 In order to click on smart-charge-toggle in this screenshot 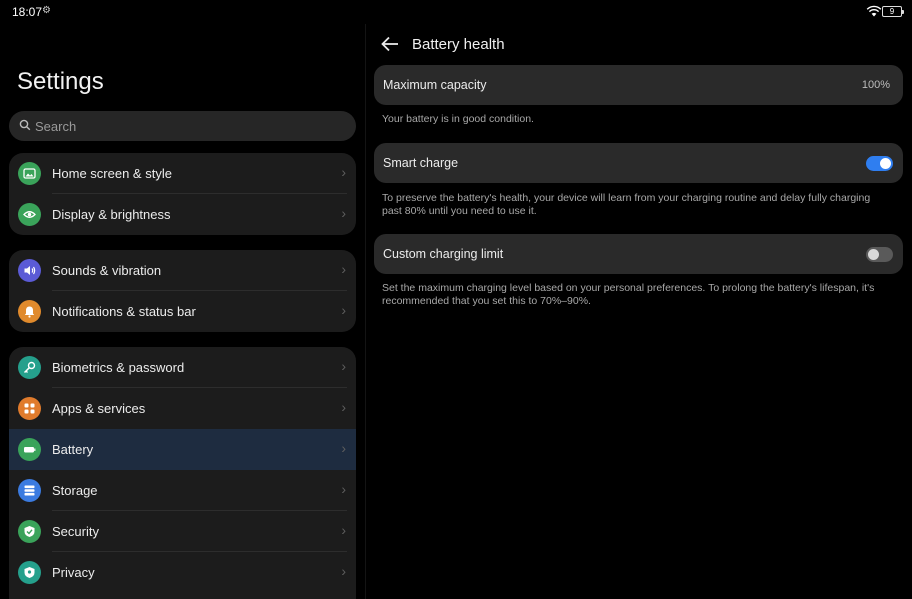, I will do `click(879, 163)`.